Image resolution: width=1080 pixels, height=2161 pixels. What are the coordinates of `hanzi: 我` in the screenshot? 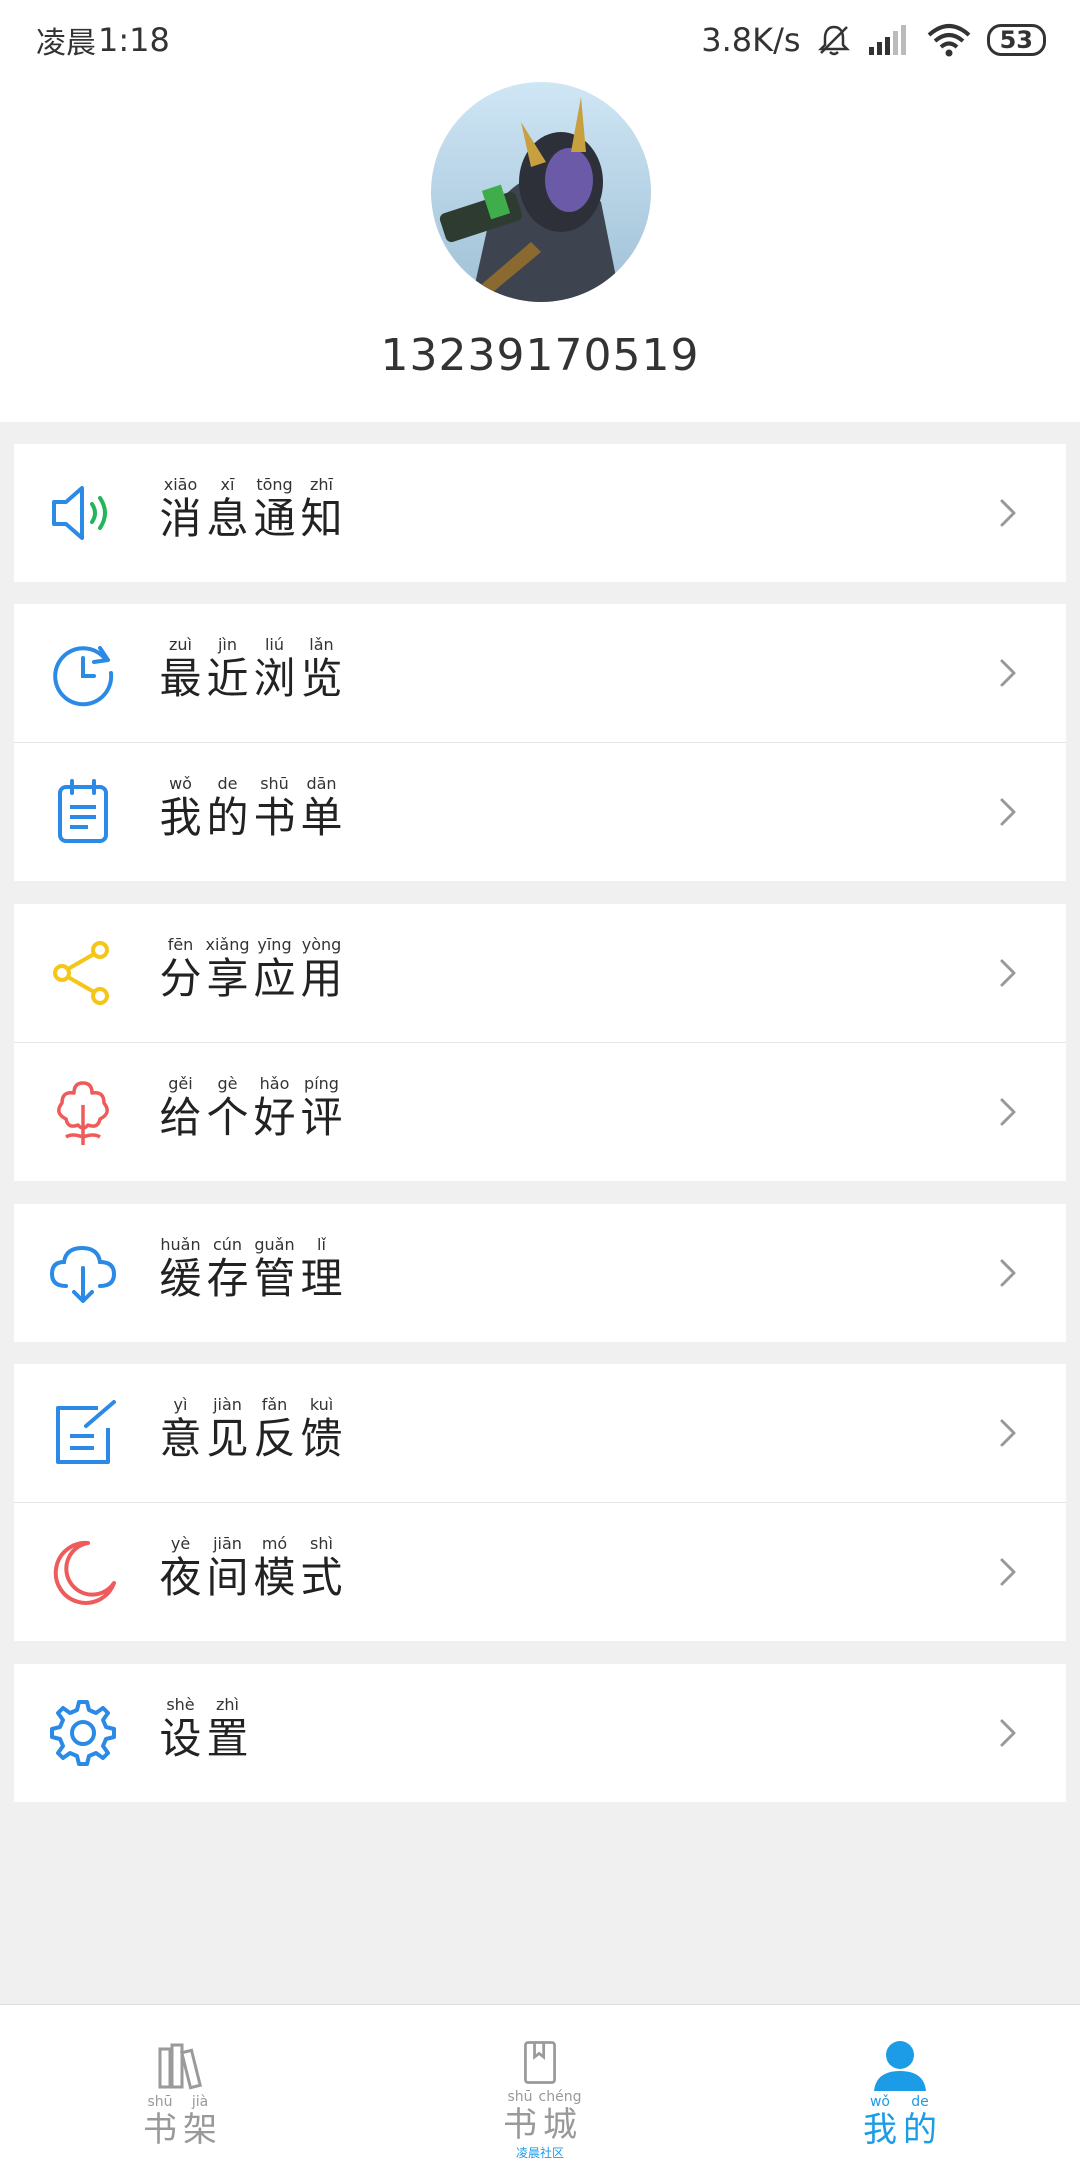 It's located at (880, 2130).